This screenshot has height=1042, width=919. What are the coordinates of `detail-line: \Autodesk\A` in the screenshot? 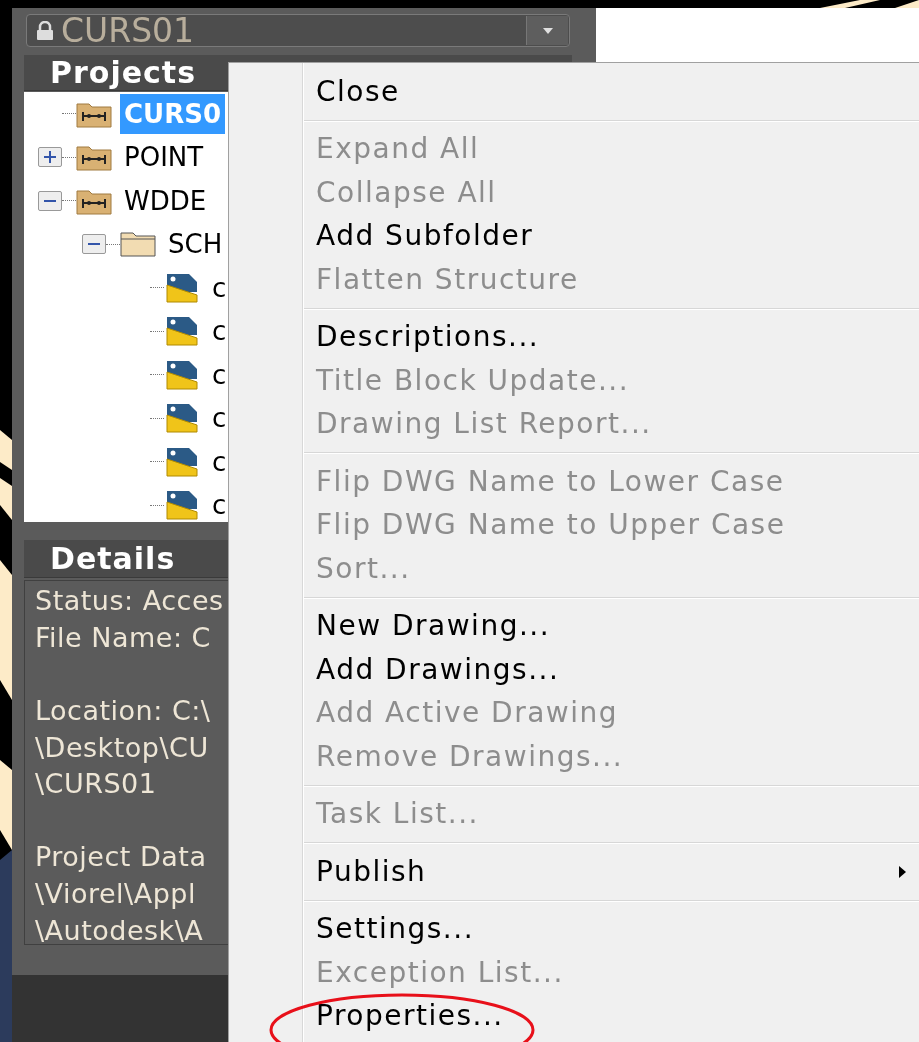 It's located at (119, 930).